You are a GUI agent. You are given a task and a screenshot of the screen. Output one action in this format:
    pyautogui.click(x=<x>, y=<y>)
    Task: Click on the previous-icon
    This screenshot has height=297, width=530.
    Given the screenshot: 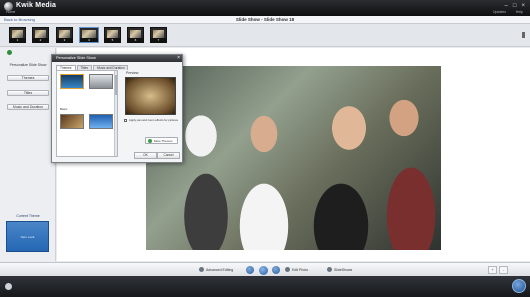 What is the action you would take?
    pyautogui.click(x=250, y=270)
    